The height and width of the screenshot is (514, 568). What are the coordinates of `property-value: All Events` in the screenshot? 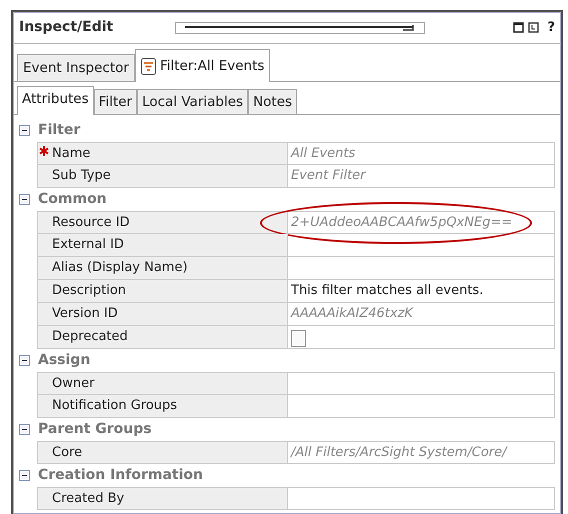 It's located at (323, 153).